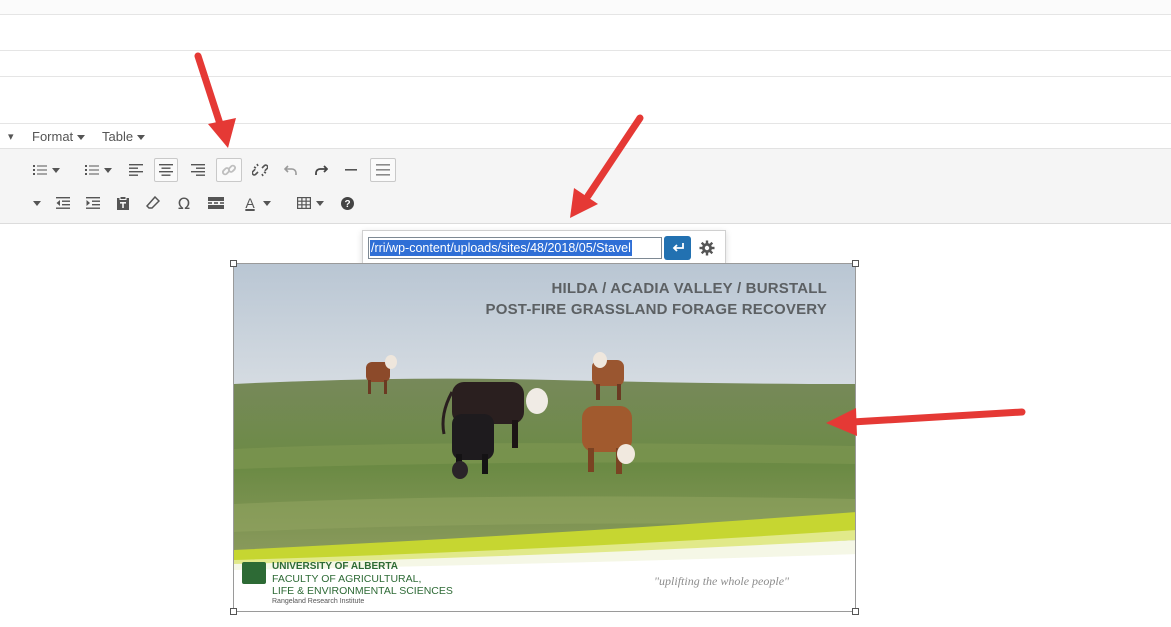  I want to click on toolbar-toggle-icon, so click(383, 170).